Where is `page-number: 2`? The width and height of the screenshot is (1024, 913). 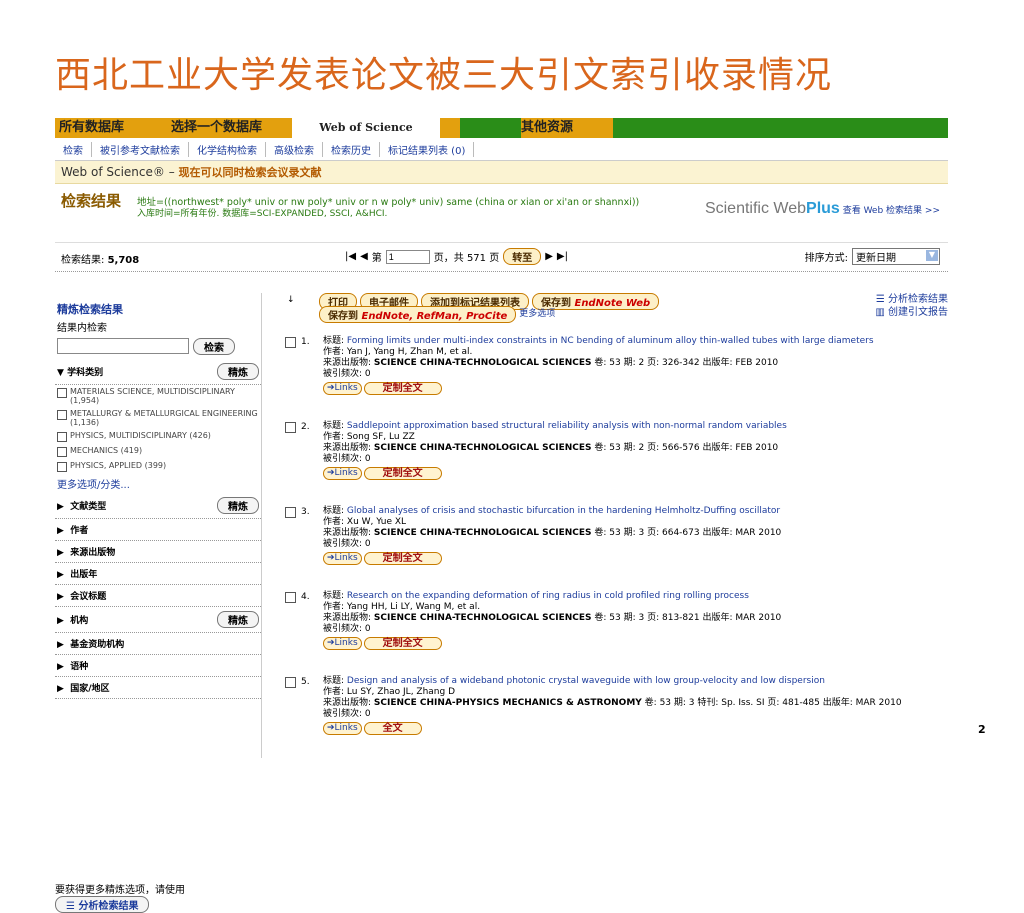
page-number: 2 is located at coordinates (982, 729).